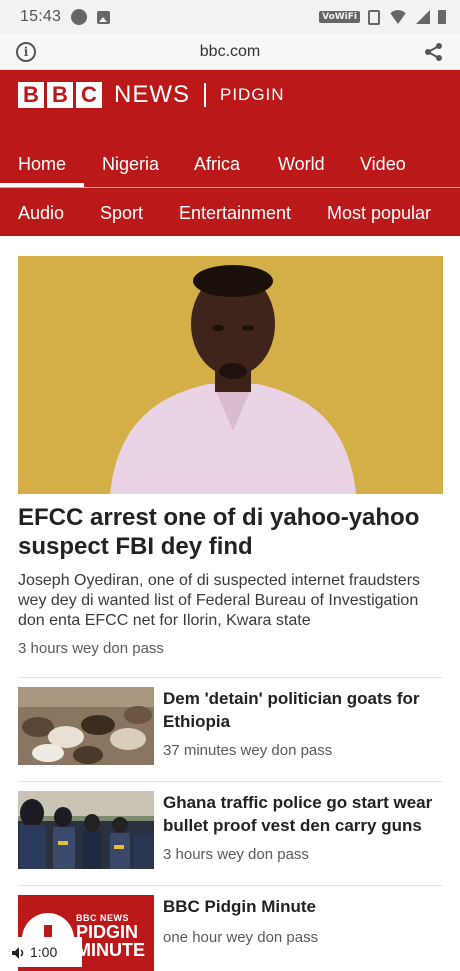 This screenshot has width=460, height=971. What do you see at coordinates (248, 750) in the screenshot?
I see `story-time: 37 minutes wey don pass` at bounding box center [248, 750].